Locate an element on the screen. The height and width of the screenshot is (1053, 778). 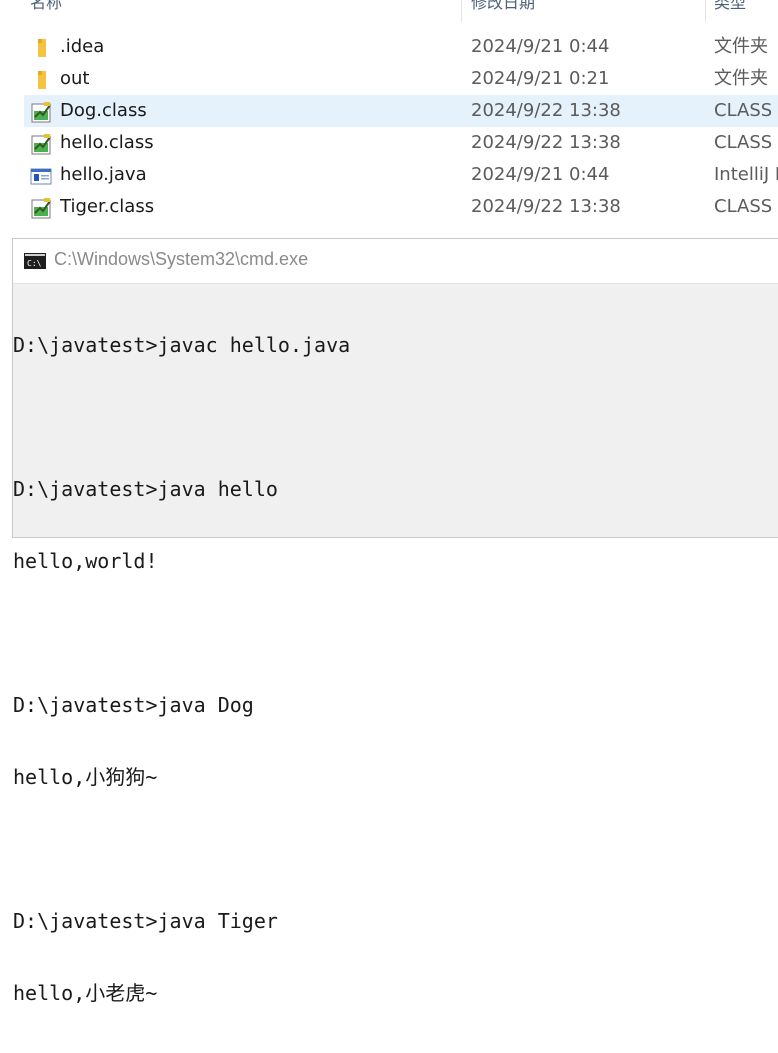
file-row: Tiger.class 2024/9/22 13:38 CLASS 文 is located at coordinates (401, 207).